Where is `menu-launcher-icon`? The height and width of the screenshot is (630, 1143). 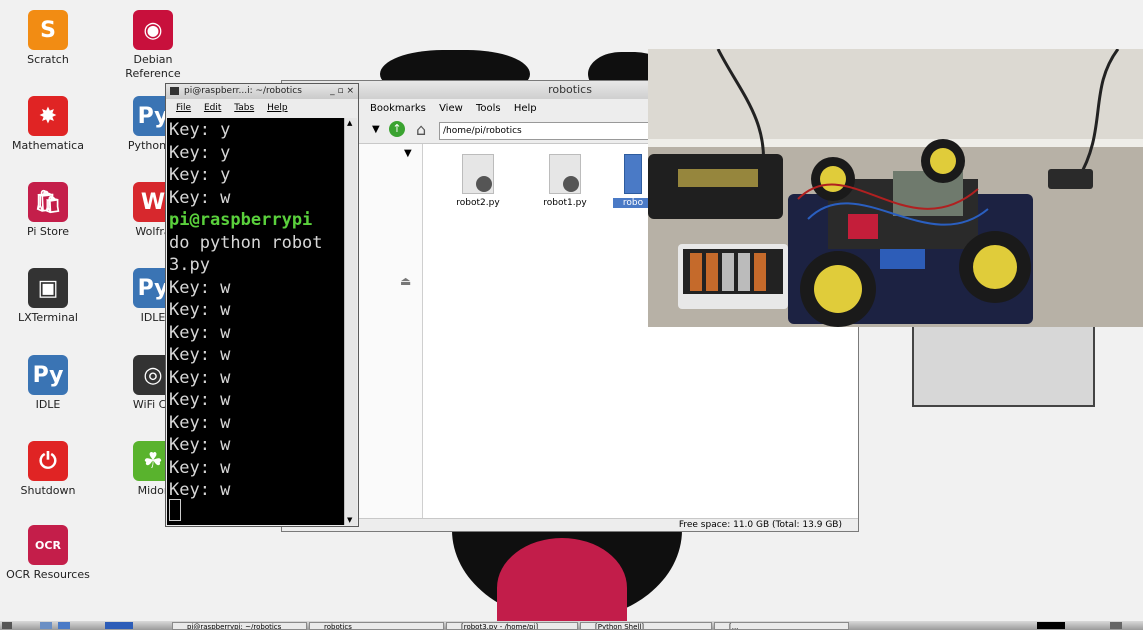
menu-launcher-icon is located at coordinates (7, 625).